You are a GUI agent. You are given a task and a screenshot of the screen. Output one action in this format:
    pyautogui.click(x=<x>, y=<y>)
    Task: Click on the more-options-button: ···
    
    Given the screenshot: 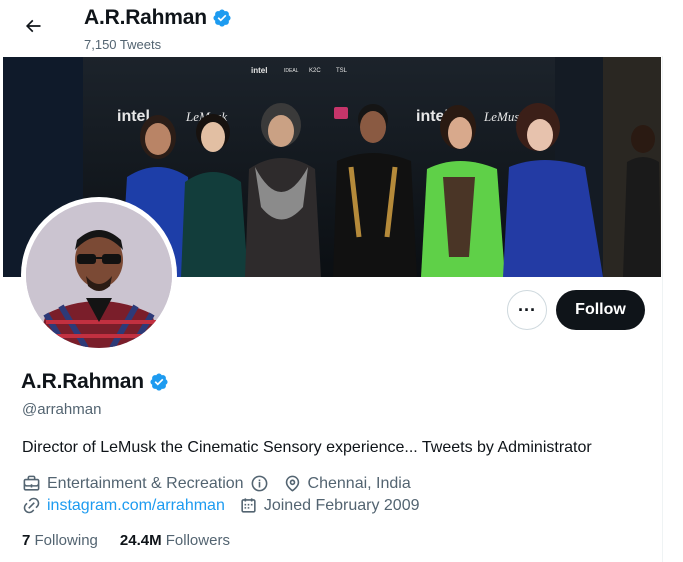 What is the action you would take?
    pyautogui.click(x=527, y=310)
    